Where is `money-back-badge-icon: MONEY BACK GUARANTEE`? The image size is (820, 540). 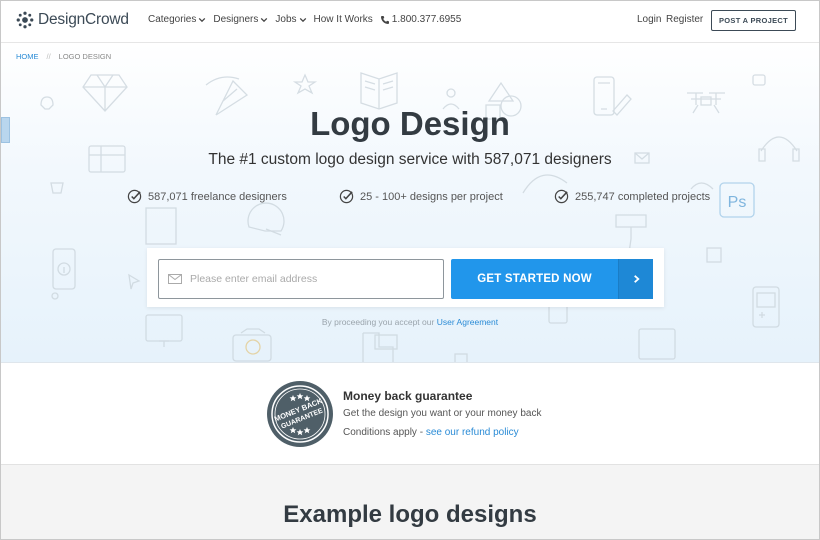 money-back-badge-icon: MONEY BACK GUARANTEE is located at coordinates (300, 414).